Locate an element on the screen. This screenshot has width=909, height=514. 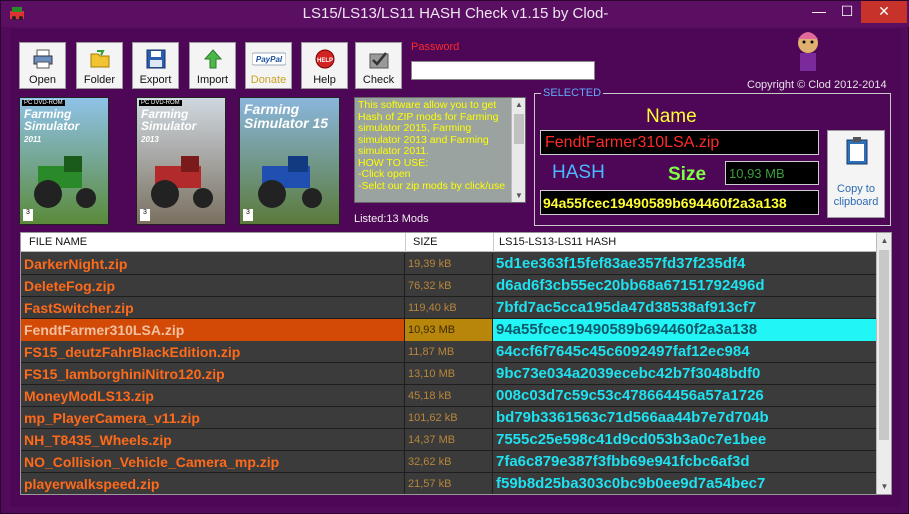
open-button: Open is located at coordinates (42, 65).